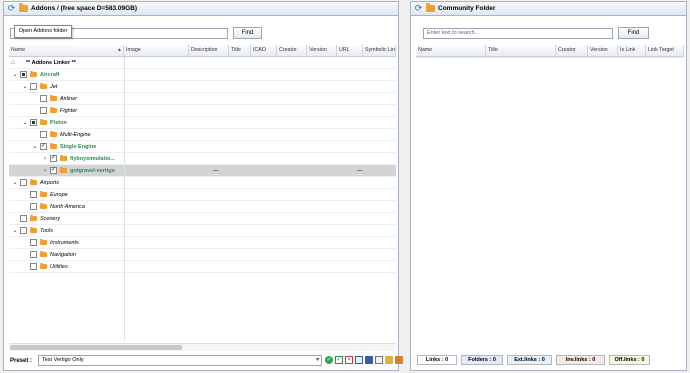 The width and height of the screenshot is (690, 373). I want to click on column-header-description: Description, so click(209, 50).